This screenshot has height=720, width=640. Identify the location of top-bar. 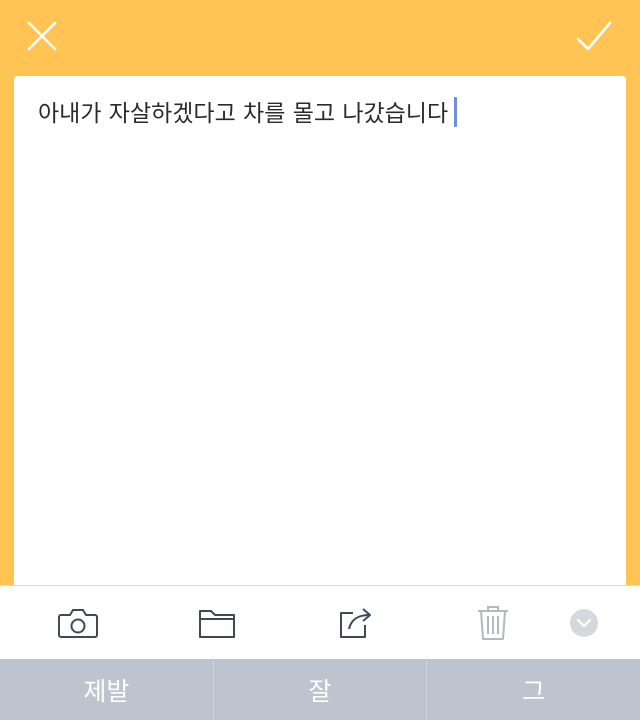
(320, 38).